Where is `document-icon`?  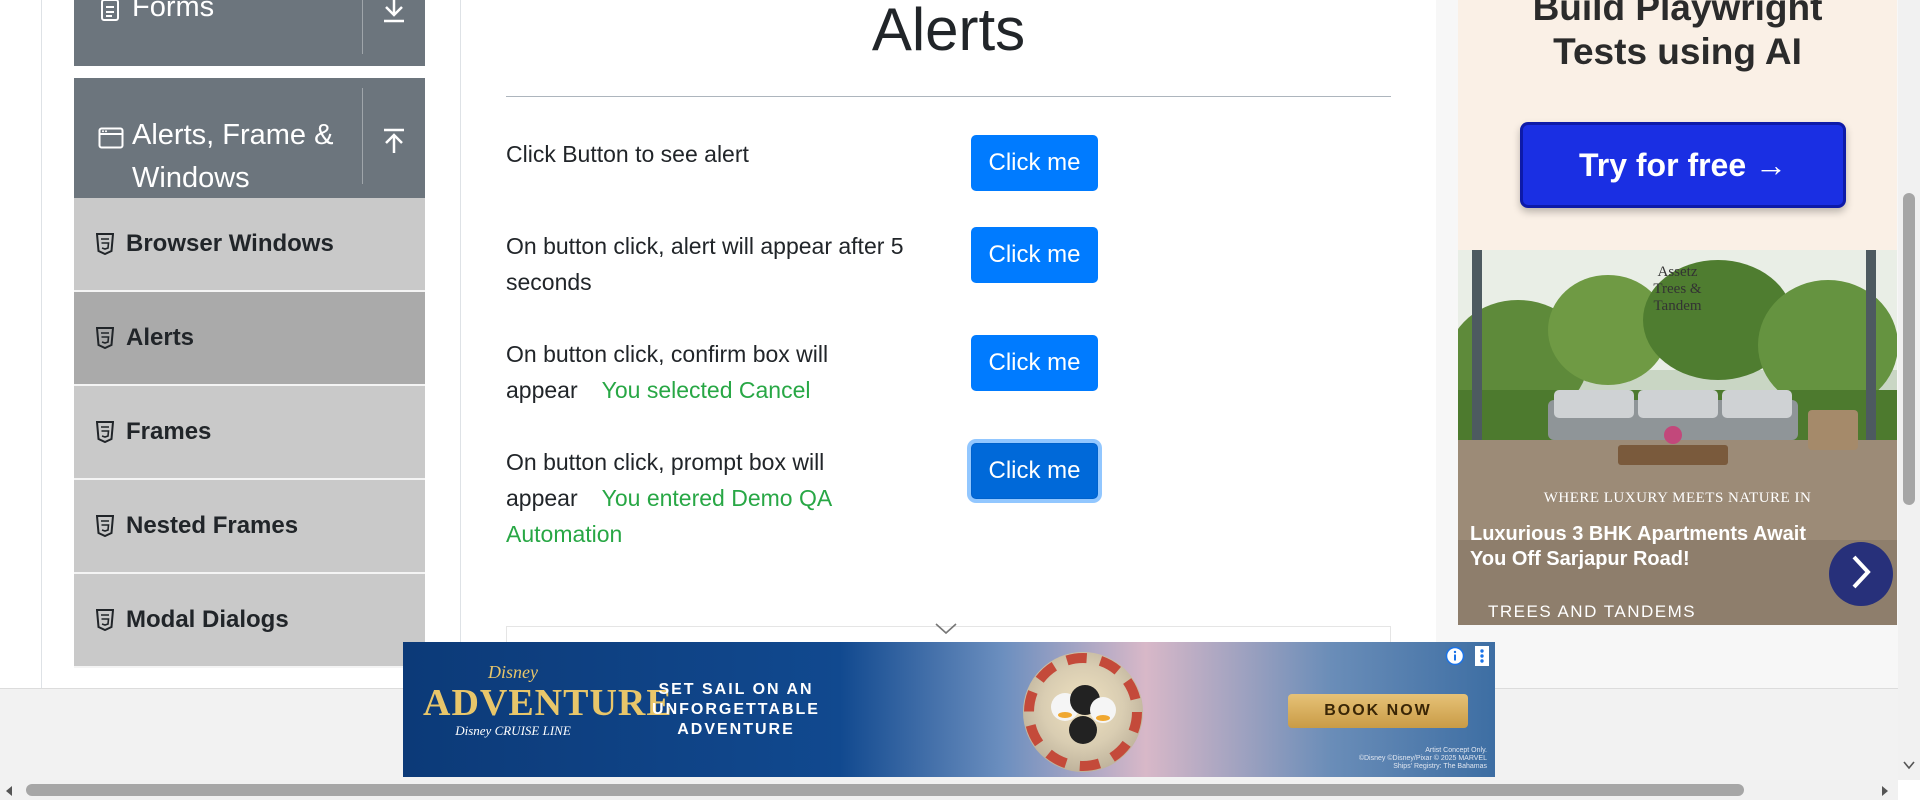 document-icon is located at coordinates (110, 13).